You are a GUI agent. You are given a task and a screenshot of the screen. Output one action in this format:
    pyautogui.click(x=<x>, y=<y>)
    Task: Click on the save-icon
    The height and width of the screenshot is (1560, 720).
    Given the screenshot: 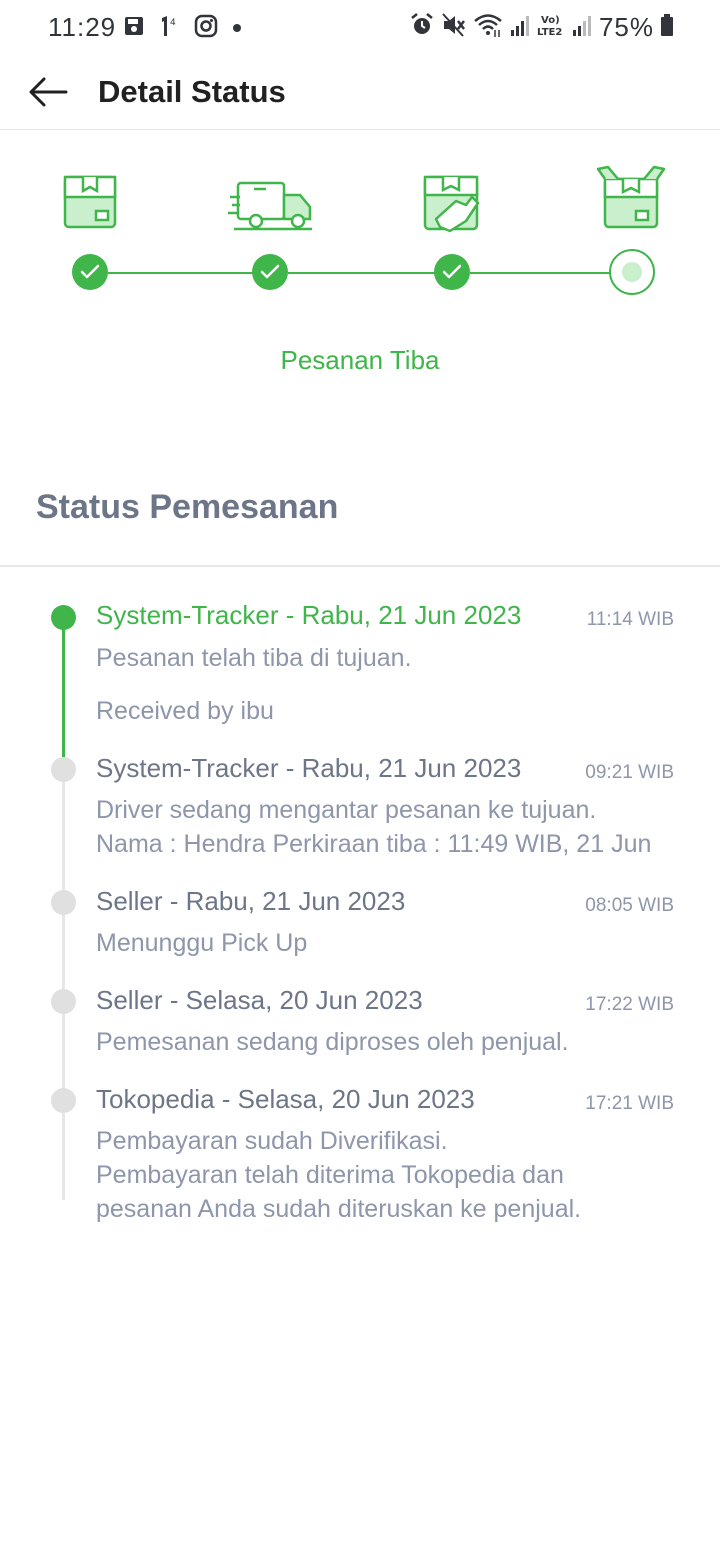 What is the action you would take?
    pyautogui.click(x=134, y=28)
    